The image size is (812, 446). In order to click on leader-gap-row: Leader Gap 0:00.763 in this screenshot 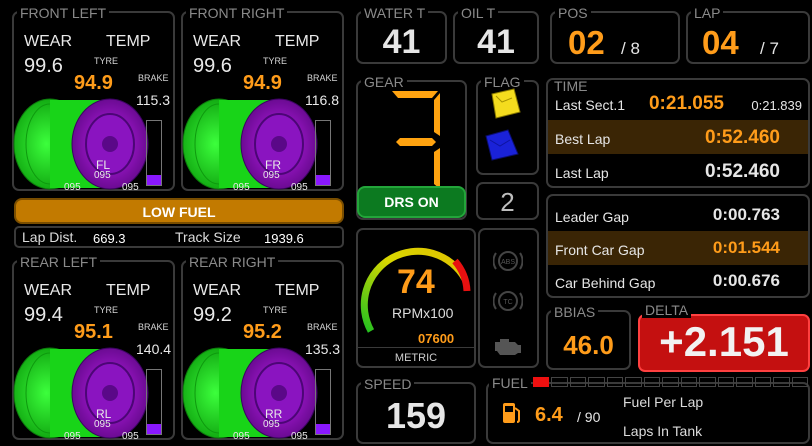, I will do `click(678, 215)`.